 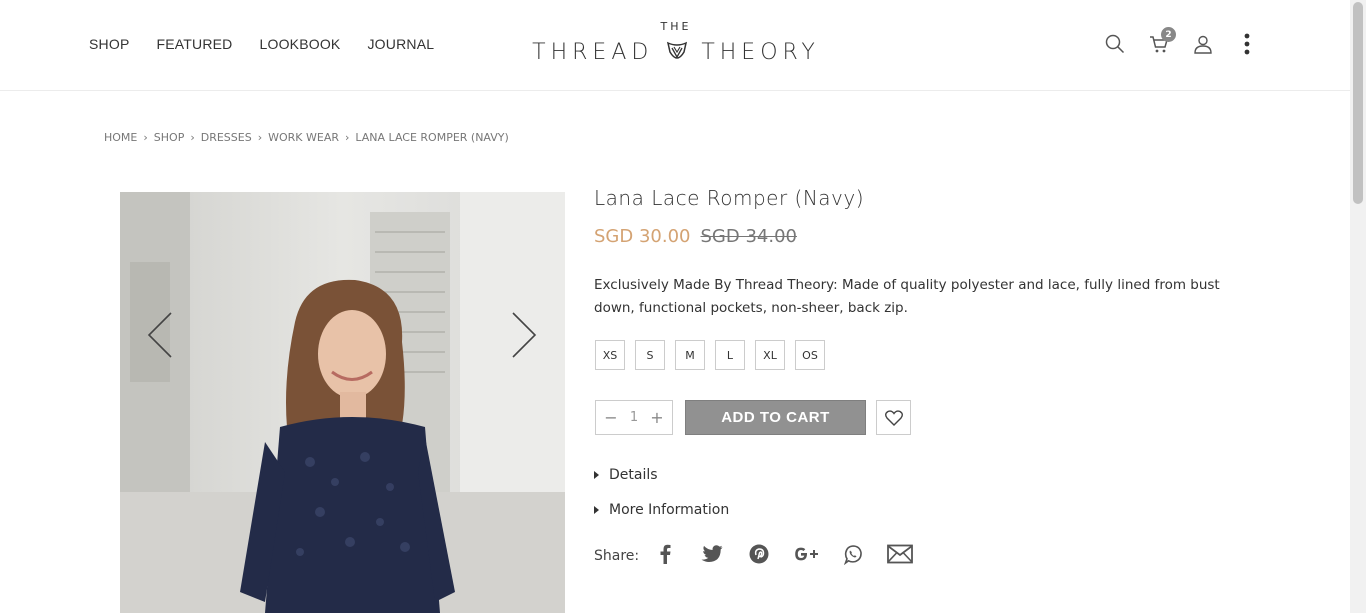 What do you see at coordinates (657, 417) in the screenshot?
I see `plus-icon: +` at bounding box center [657, 417].